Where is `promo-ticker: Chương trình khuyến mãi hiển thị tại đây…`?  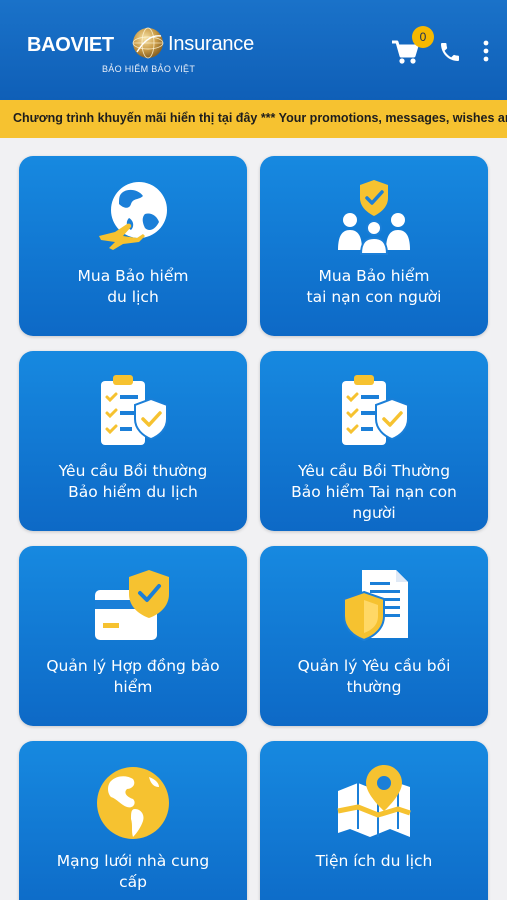 promo-ticker: Chương trình khuyến mãi hiển thị tại đây… is located at coordinates (253, 119).